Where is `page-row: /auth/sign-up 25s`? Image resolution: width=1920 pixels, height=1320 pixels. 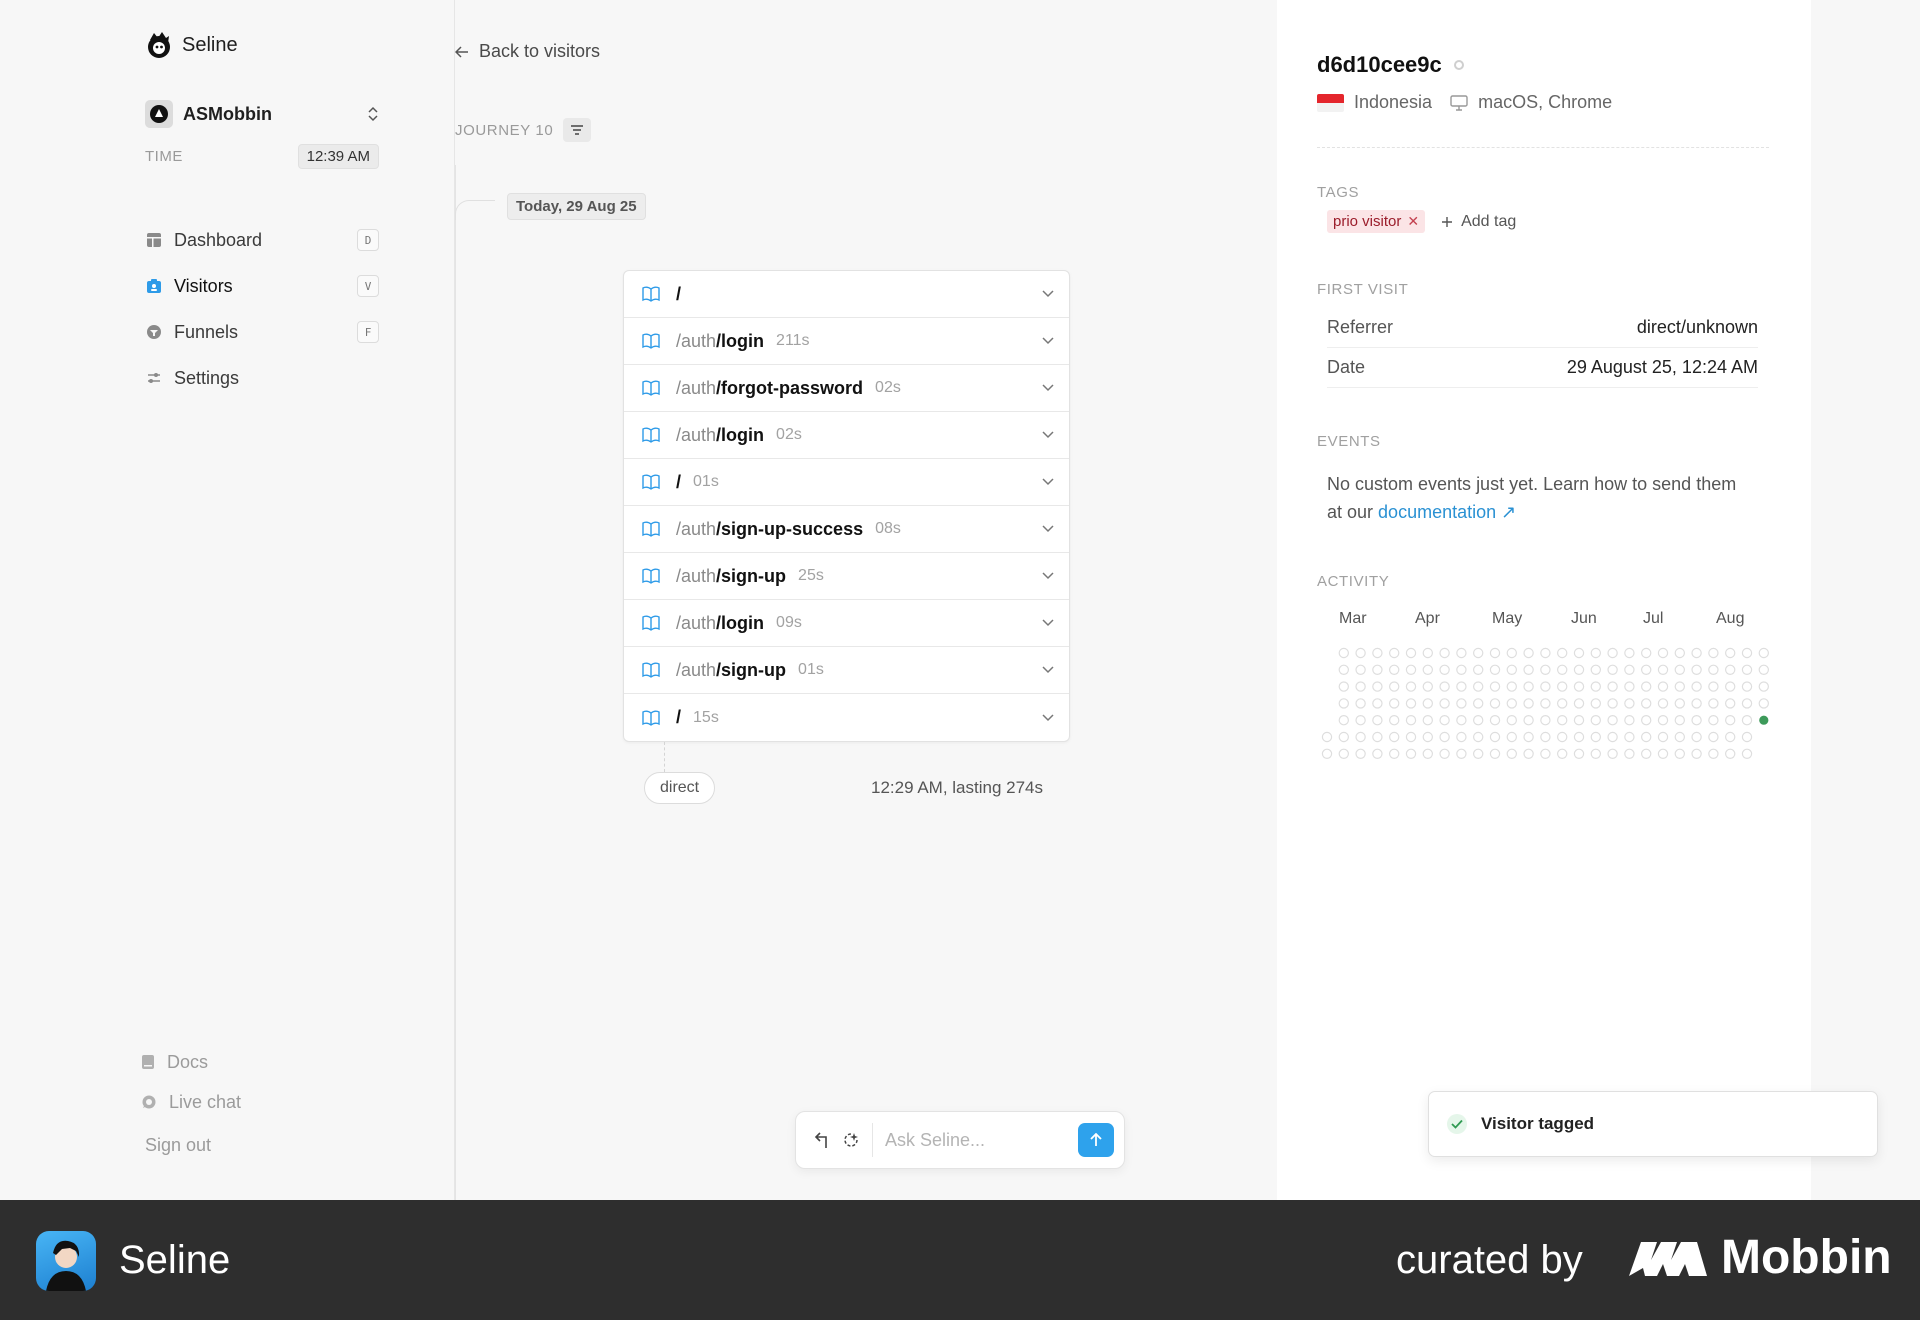
page-row: /auth/sign-up 25s is located at coordinates (846, 576).